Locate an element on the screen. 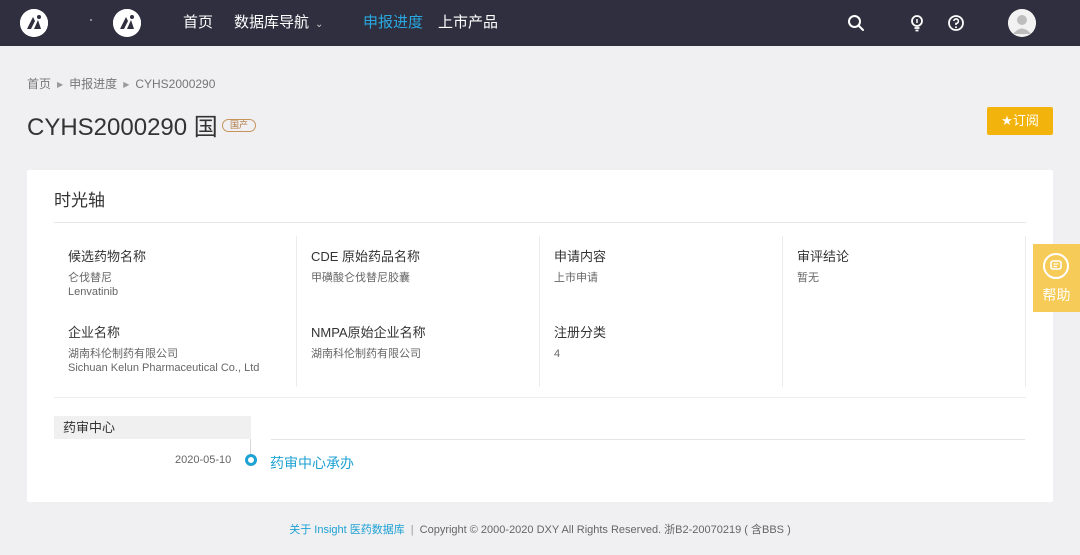 The image size is (1080, 555). candidate-name-field: 候选药物名称 仑伐替尼 Lenvatinib is located at coordinates (107, 272).